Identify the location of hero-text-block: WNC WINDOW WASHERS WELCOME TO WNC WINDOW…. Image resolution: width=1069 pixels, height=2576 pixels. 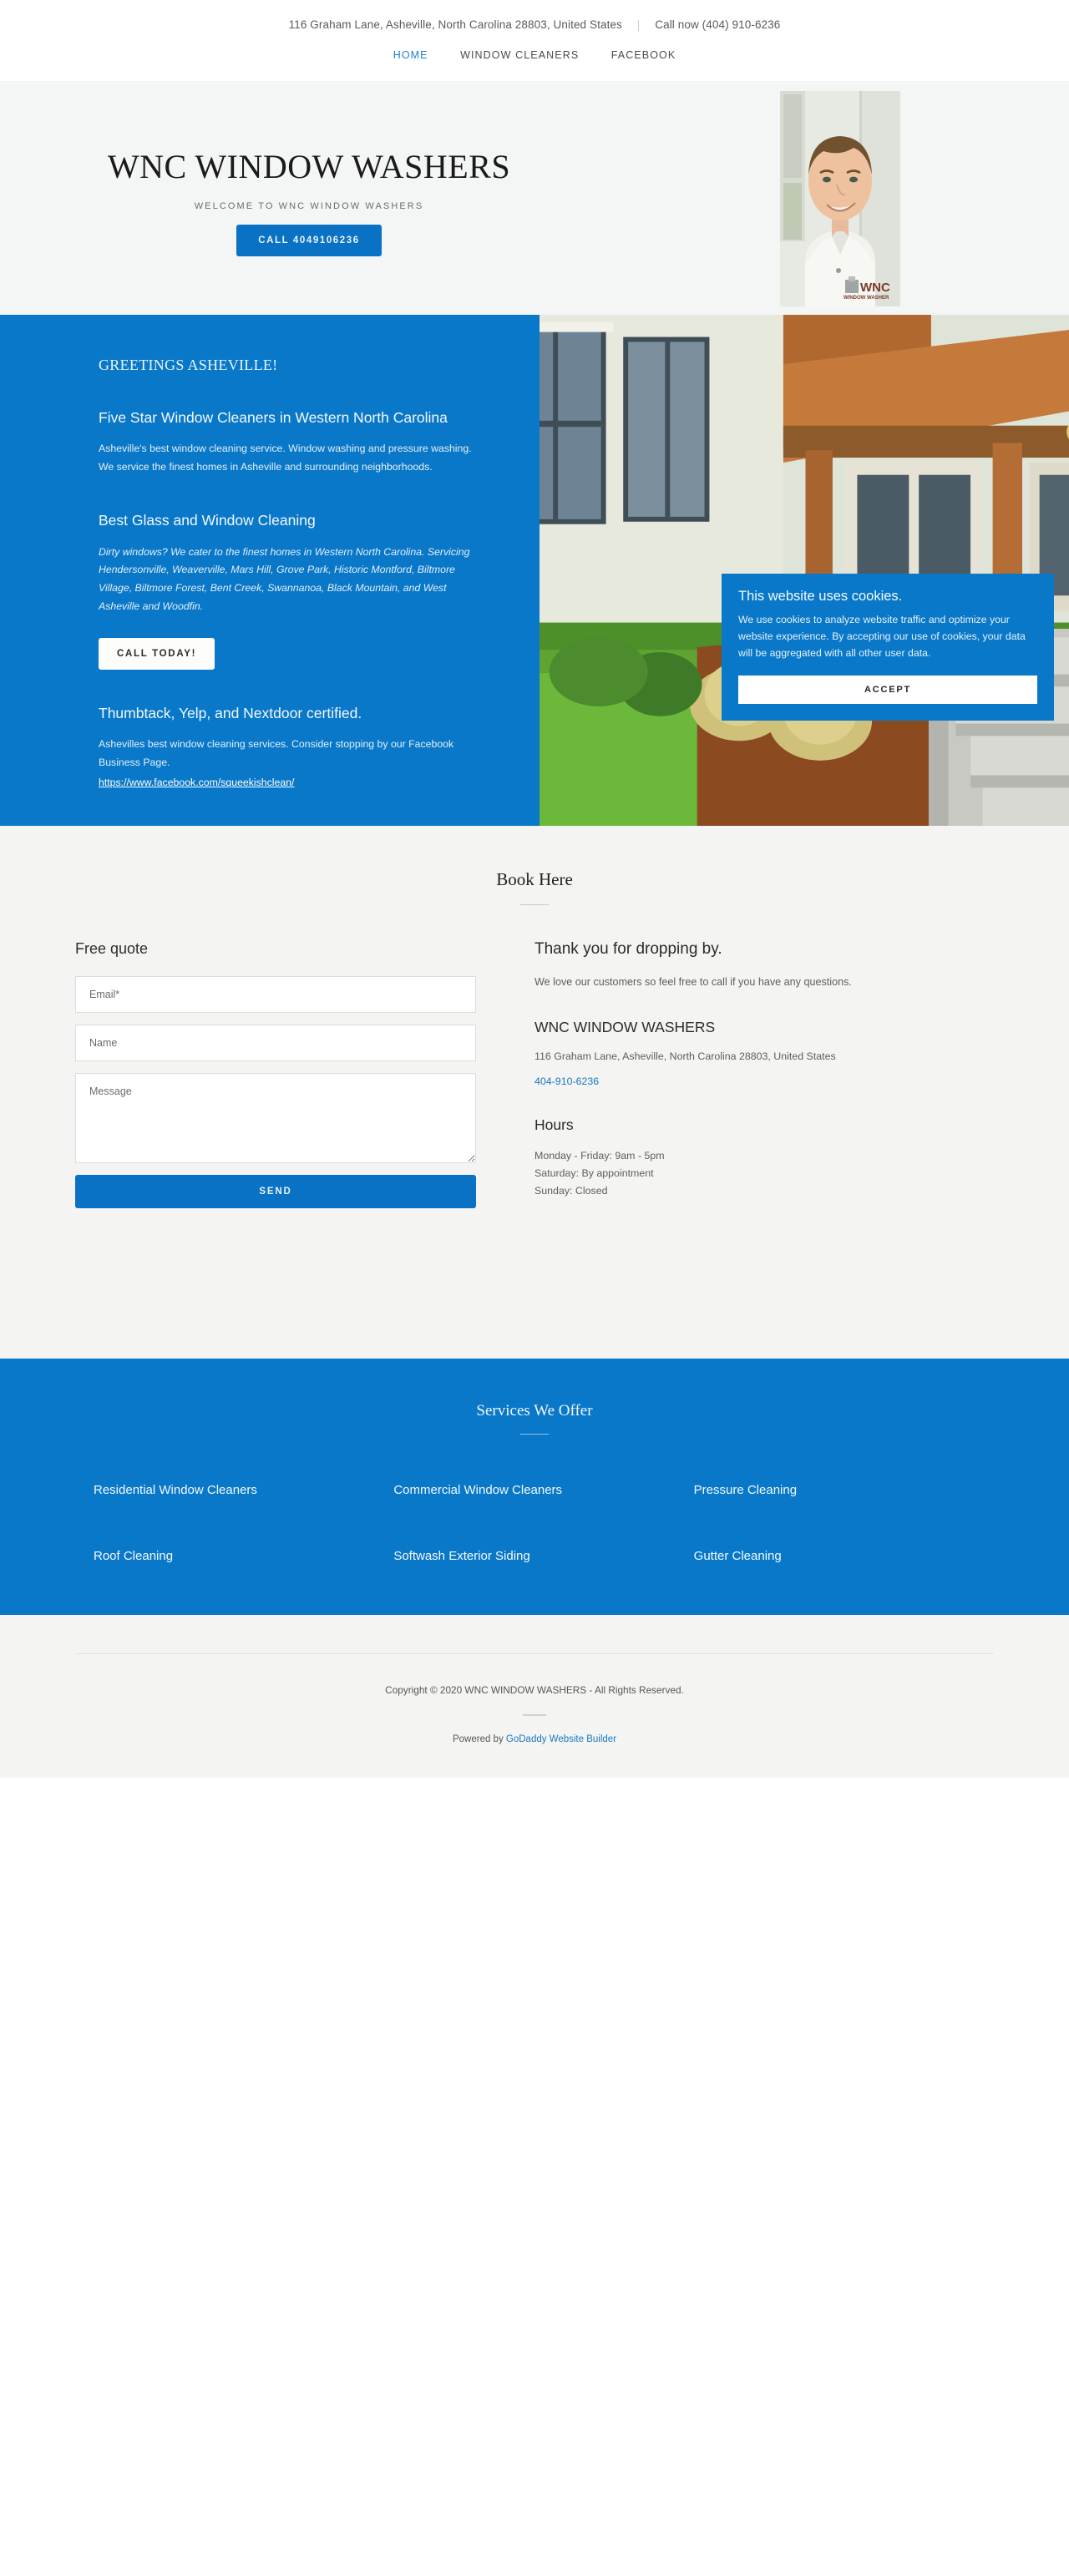
(309, 202).